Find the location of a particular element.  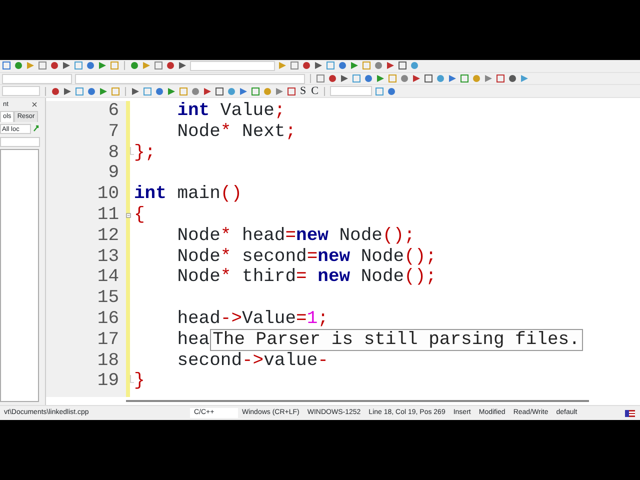

line-number: 17 is located at coordinates (108, 340).